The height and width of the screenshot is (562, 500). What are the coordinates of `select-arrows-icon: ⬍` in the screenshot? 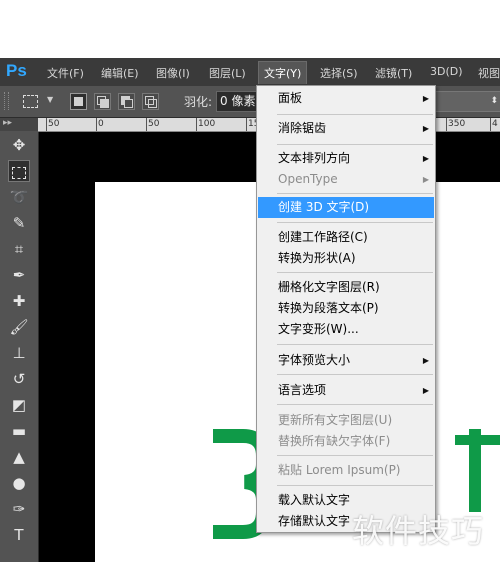 It's located at (494, 101).